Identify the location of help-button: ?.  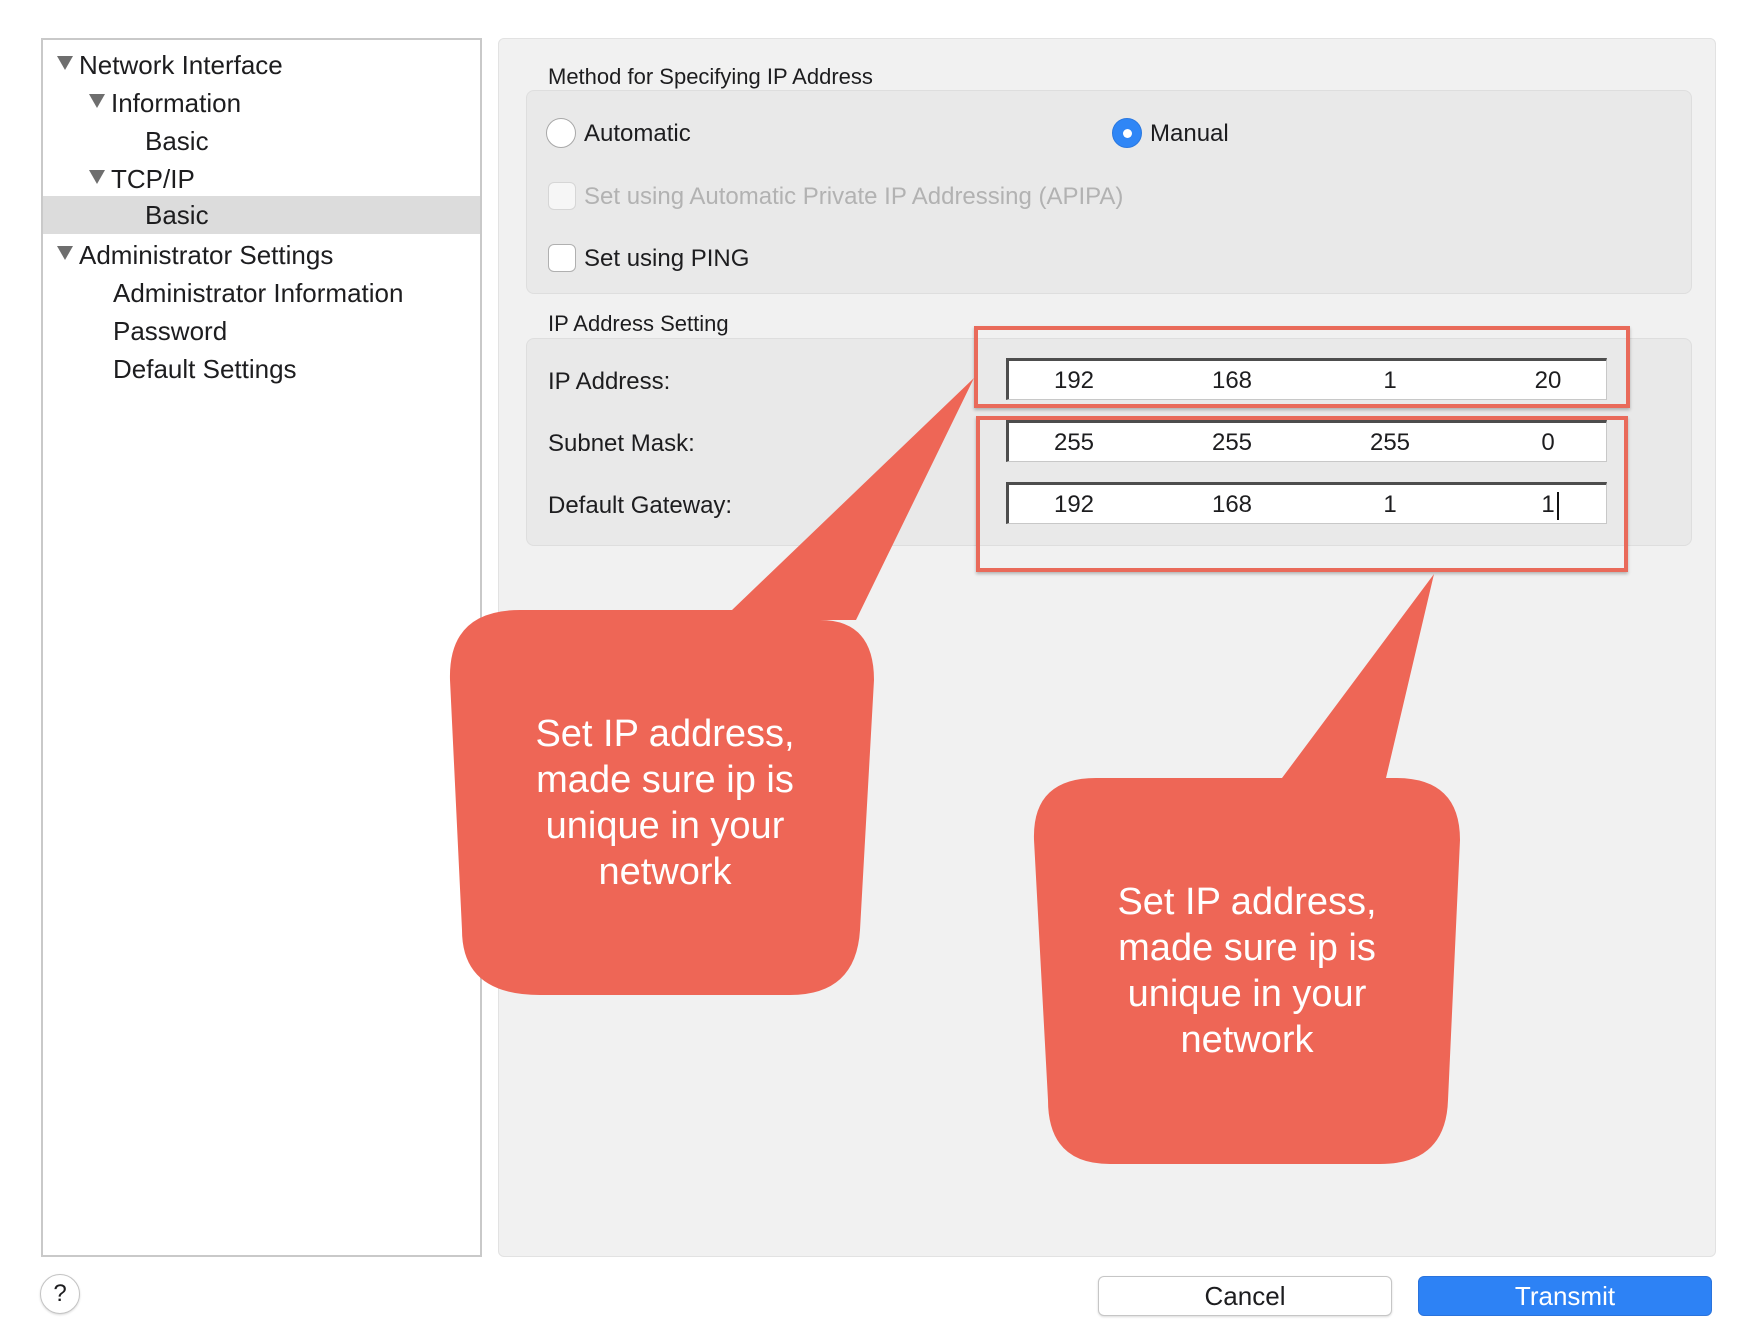
(60, 1294).